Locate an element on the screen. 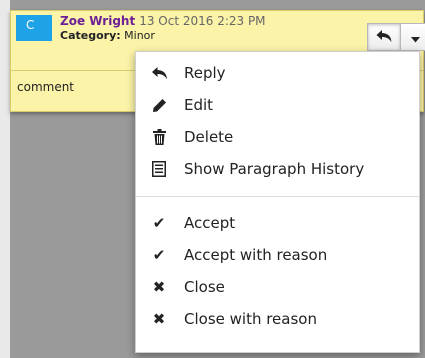 The height and width of the screenshot is (358, 425). menu-item-label: Reply is located at coordinates (205, 73).